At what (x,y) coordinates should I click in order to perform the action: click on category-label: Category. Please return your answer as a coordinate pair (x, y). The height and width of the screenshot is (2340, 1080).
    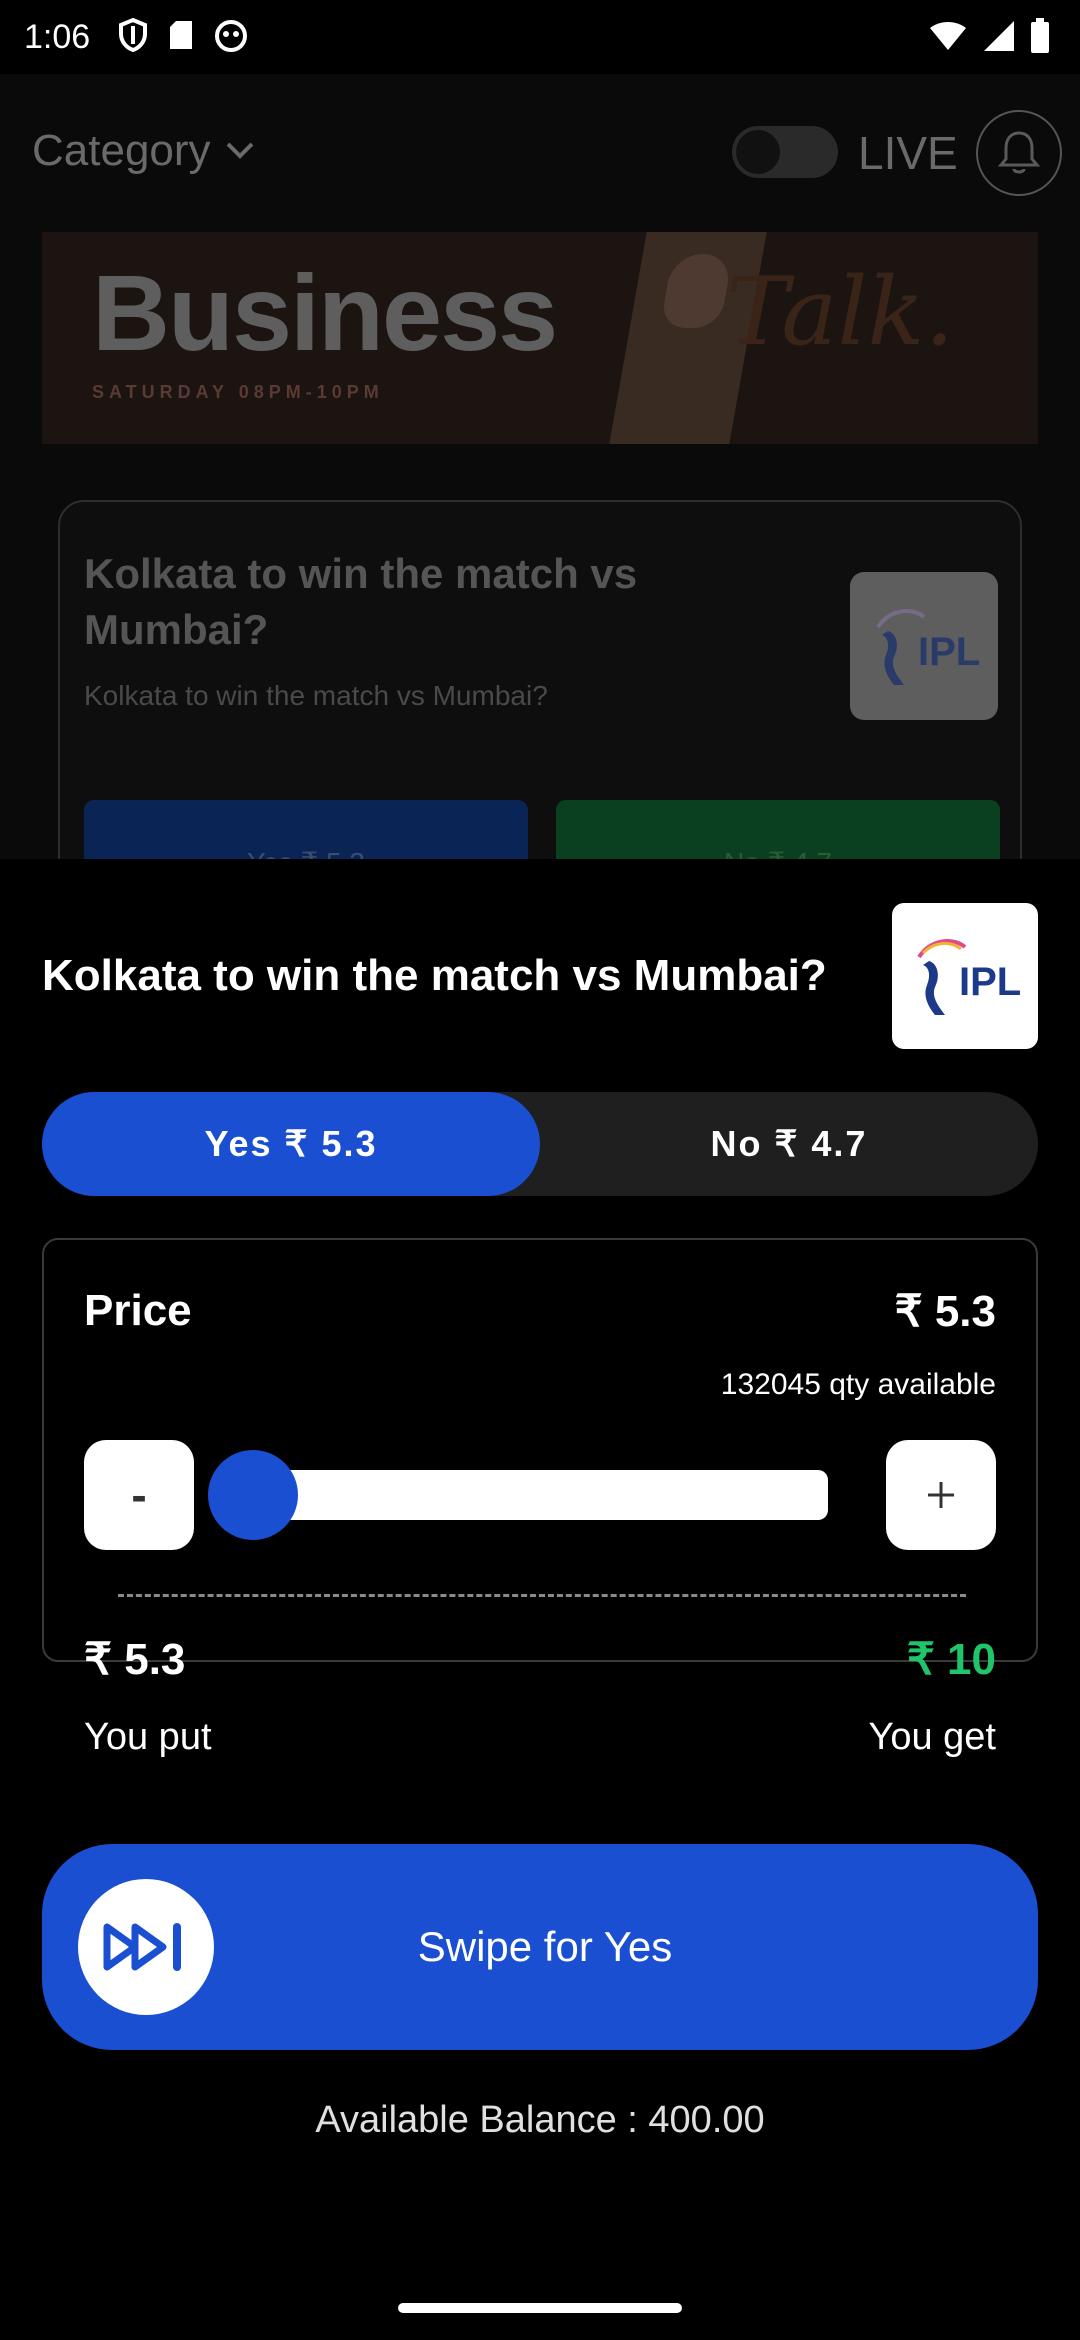
    Looking at the image, I should click on (121, 150).